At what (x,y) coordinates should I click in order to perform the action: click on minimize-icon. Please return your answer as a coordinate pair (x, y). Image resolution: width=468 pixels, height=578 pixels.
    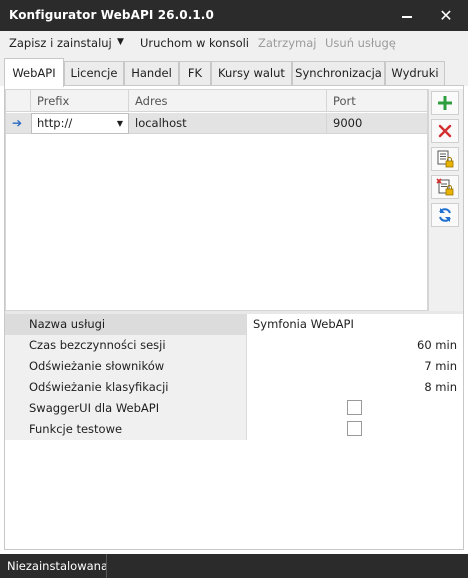
    Looking at the image, I should click on (407, 16).